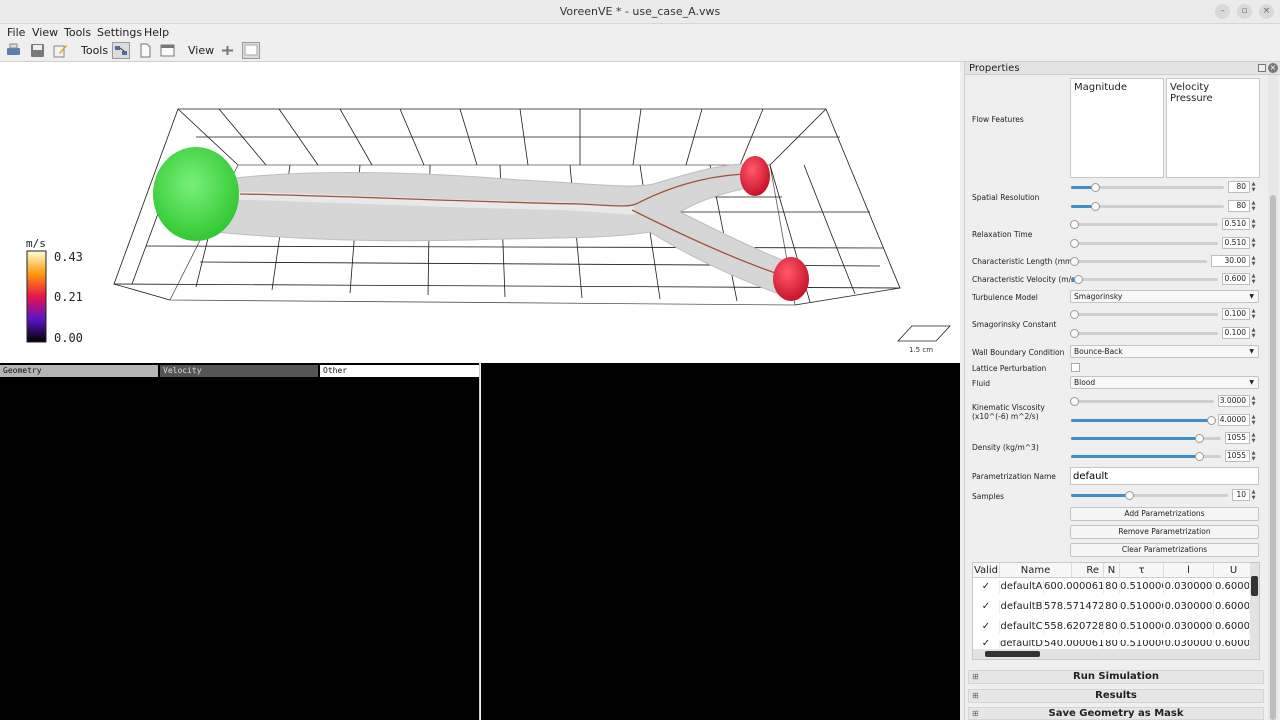 This screenshot has width=1280, height=720. I want to click on canvas-view-icon, so click(251, 50).